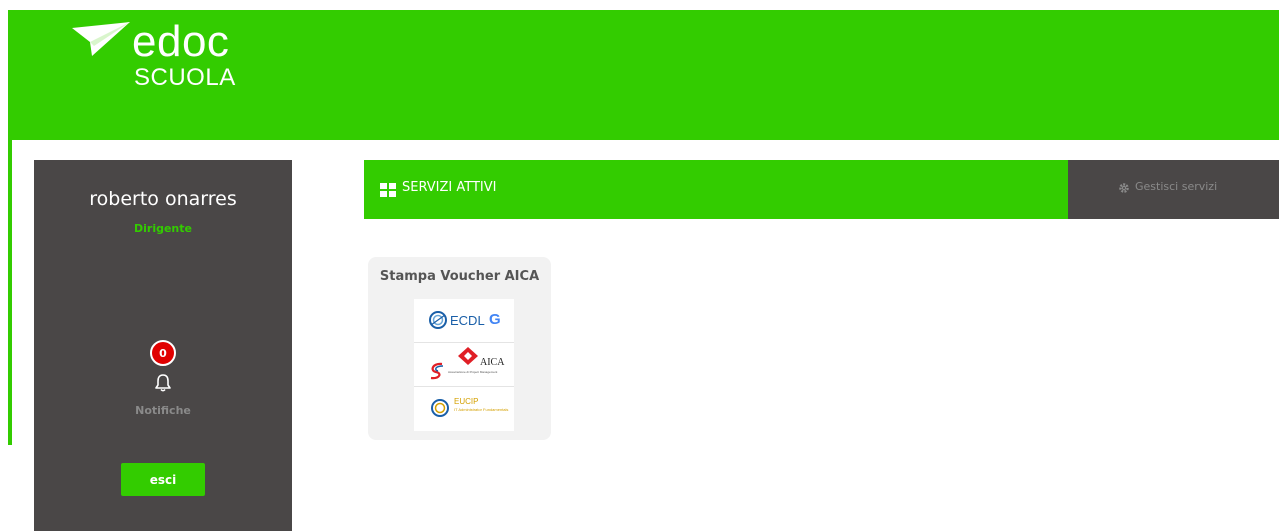  Describe the element at coordinates (467, 320) in the screenshot. I see `ecdl-logo-text: ECDL` at that location.